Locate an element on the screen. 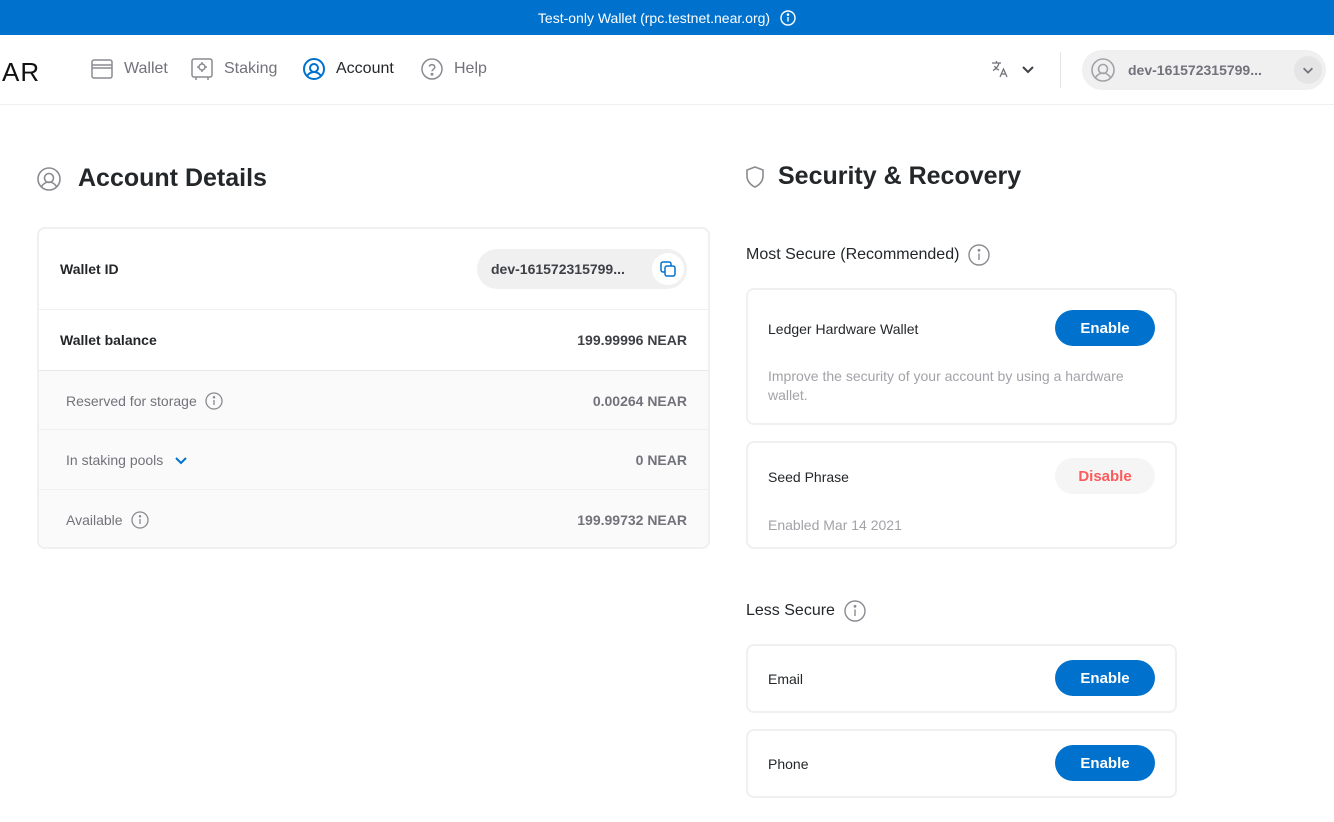 This screenshot has width=1334, height=822. nav-help: Help is located at coordinates (453, 69).